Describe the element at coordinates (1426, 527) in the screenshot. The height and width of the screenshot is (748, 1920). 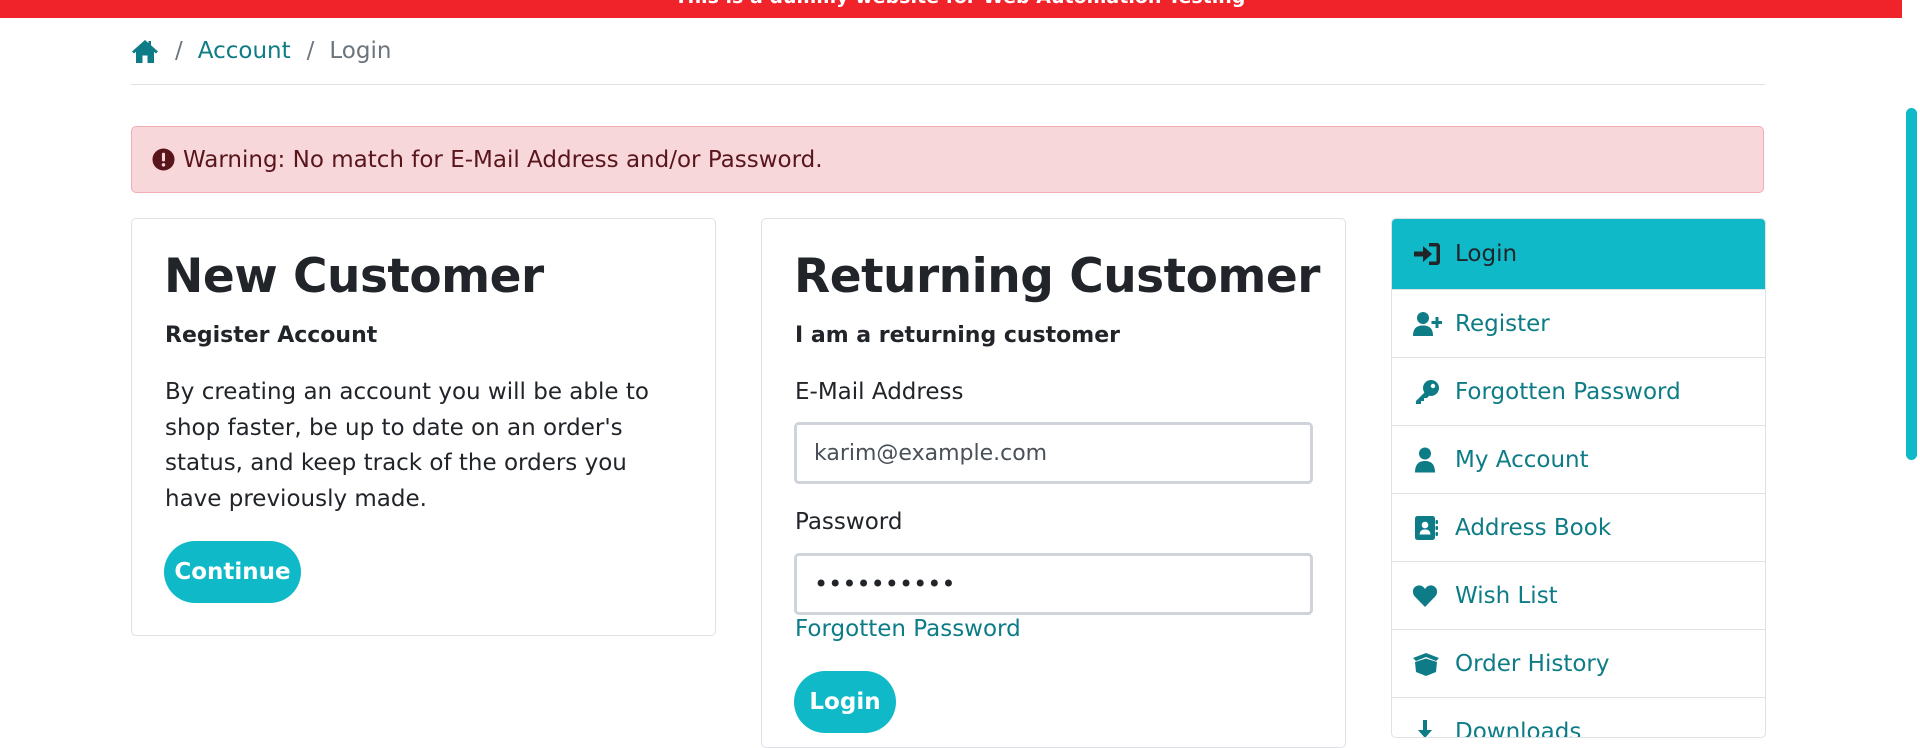
I see `address-book-icon` at that location.